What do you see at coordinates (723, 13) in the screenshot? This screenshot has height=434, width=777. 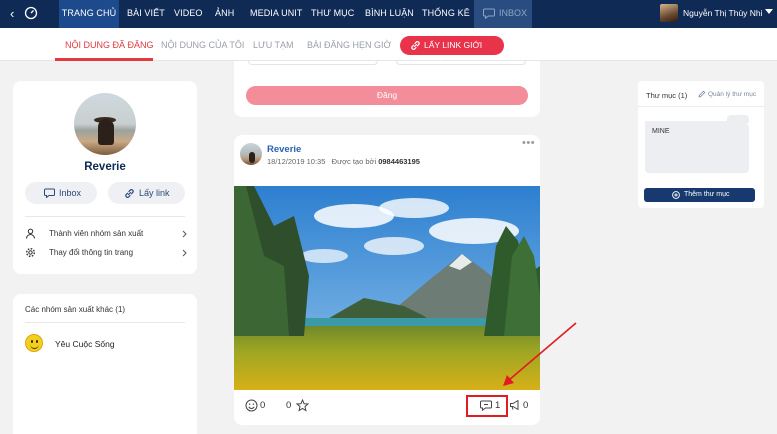 I see `user-name: Nguyễn Thị Thùy Nhi` at bounding box center [723, 13].